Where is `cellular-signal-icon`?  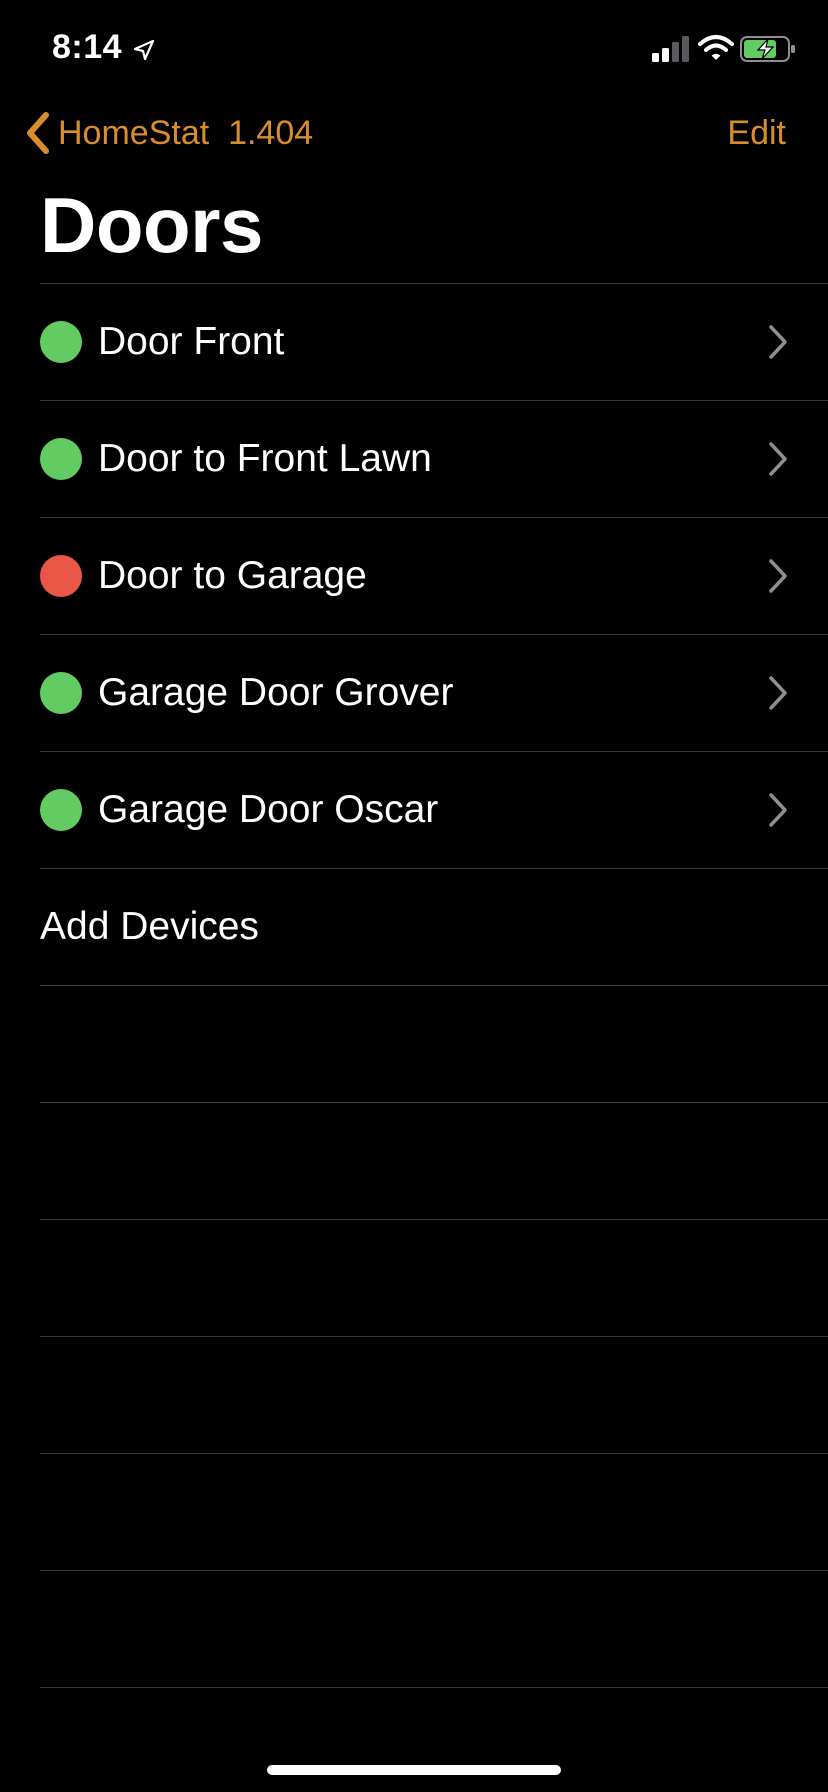
cellular-signal-icon is located at coordinates (670, 49).